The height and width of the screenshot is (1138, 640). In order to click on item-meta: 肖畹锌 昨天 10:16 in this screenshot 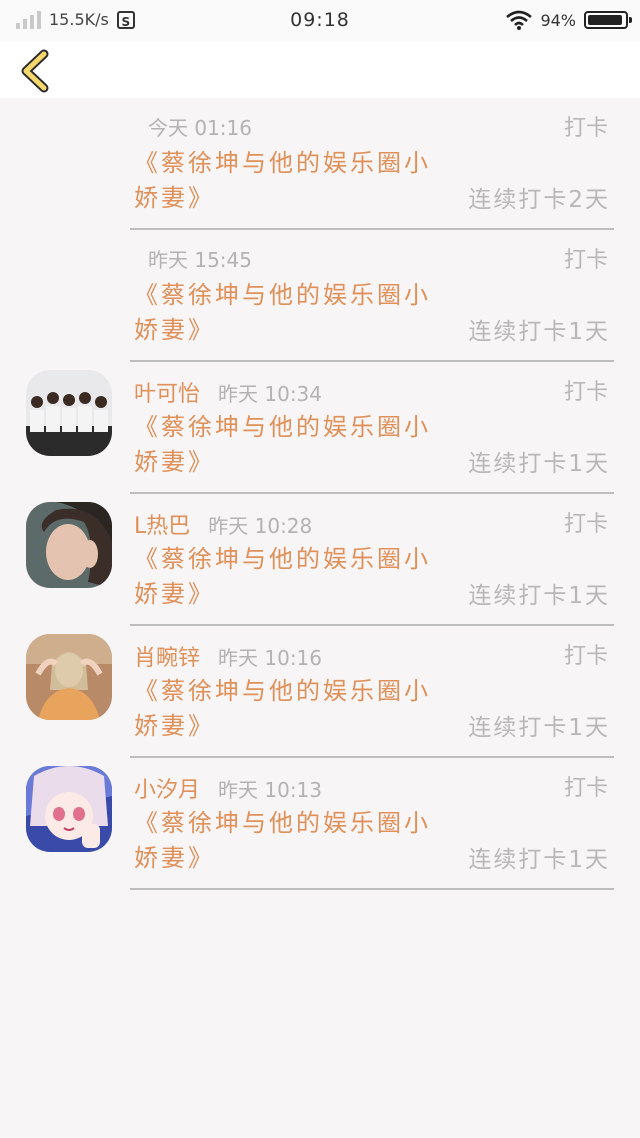, I will do `click(228, 656)`.